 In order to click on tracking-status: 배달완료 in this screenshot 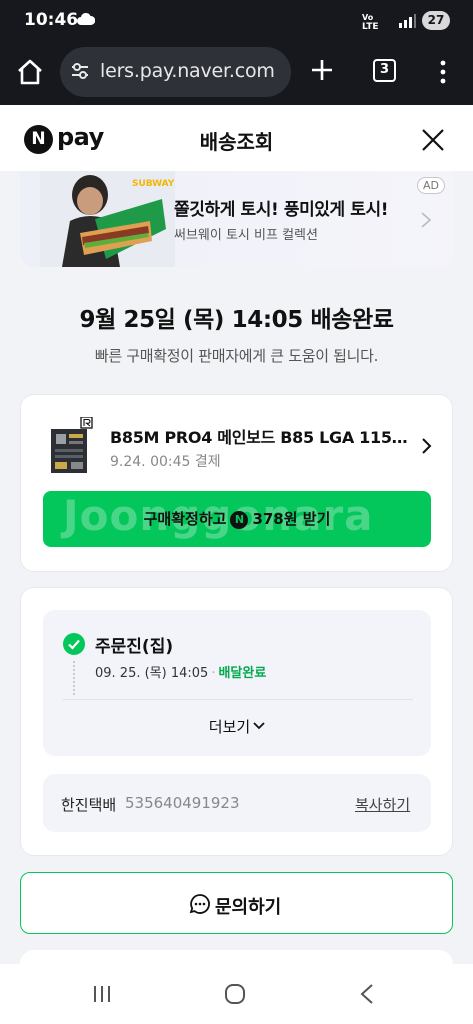, I will do `click(242, 673)`.